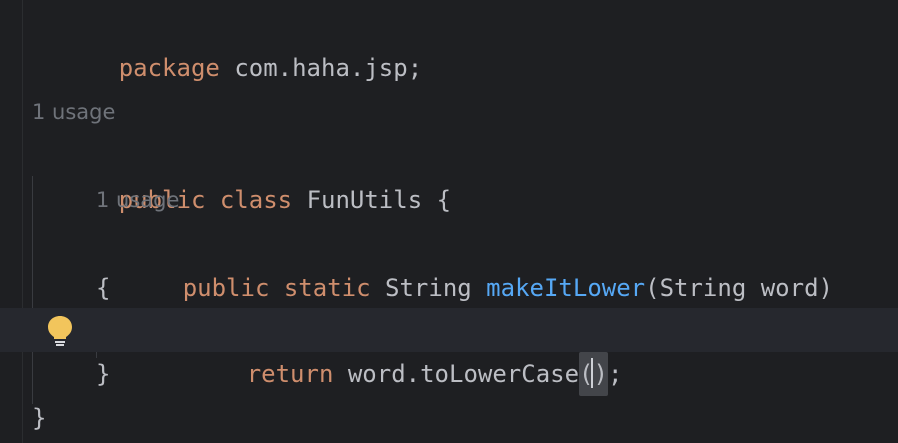 The width and height of the screenshot is (898, 443). What do you see at coordinates (449, 112) in the screenshot?
I see `class-usage-hint-row: 1 usage` at bounding box center [449, 112].